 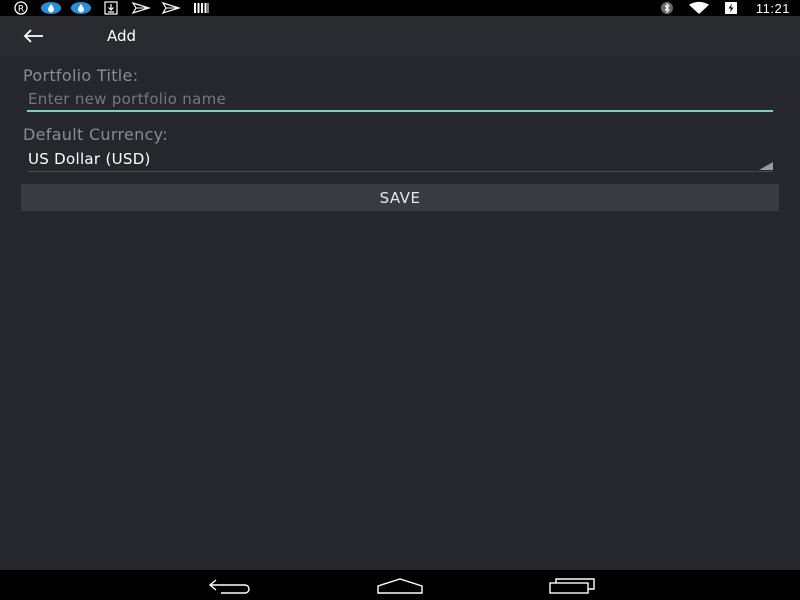 I want to click on nav-recents-button, so click(x=572, y=586).